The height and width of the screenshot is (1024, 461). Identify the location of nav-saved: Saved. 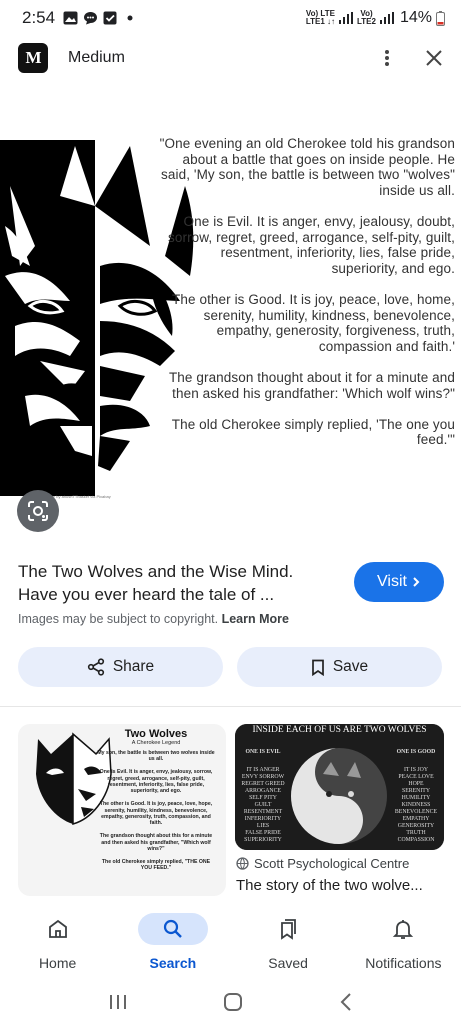
(288, 941).